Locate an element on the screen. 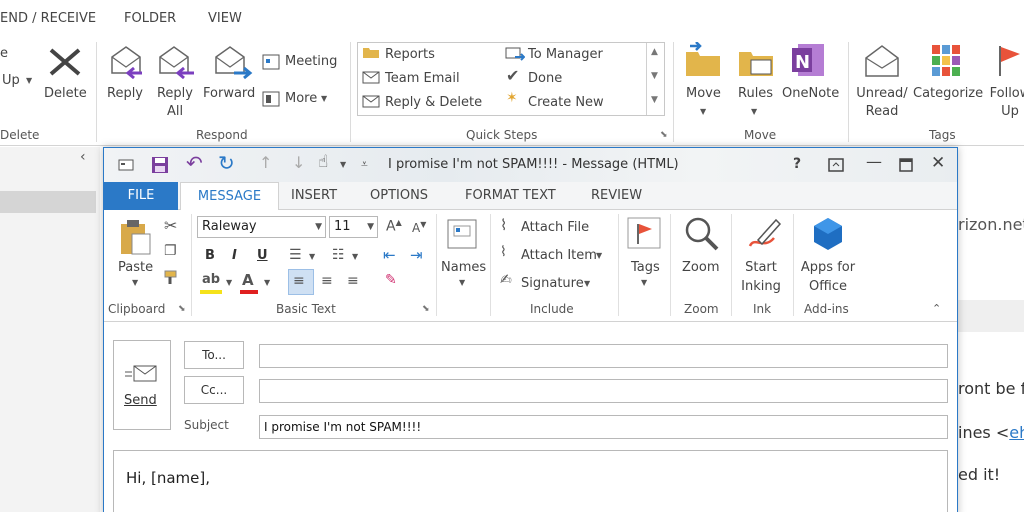 The height and width of the screenshot is (512, 1024). paste-clipboard-icon is located at coordinates (135, 237).